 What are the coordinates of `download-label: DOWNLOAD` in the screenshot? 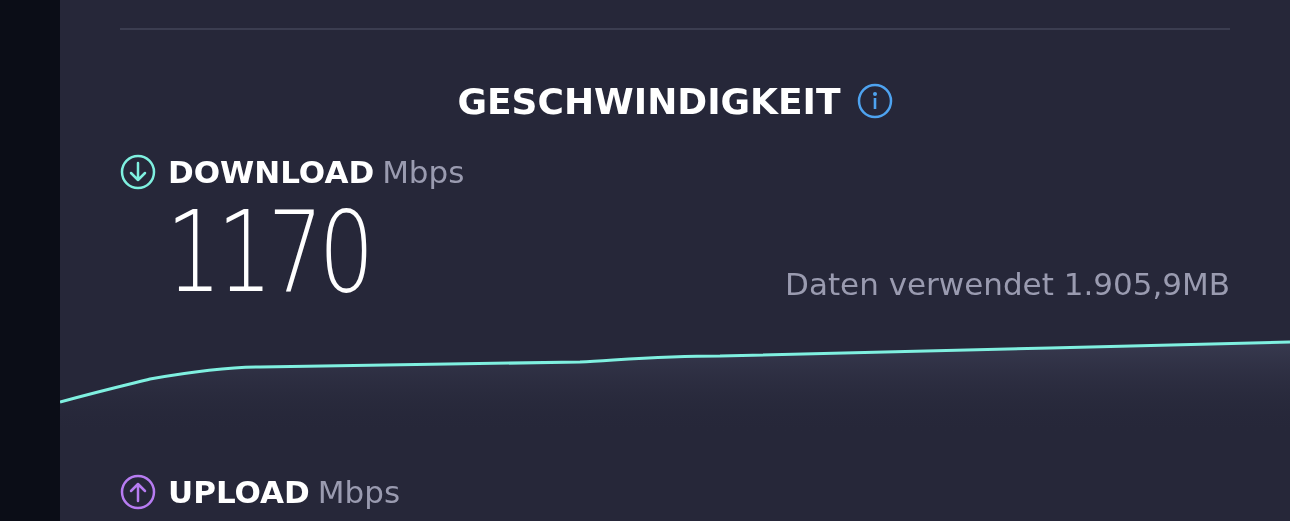 It's located at (271, 172).